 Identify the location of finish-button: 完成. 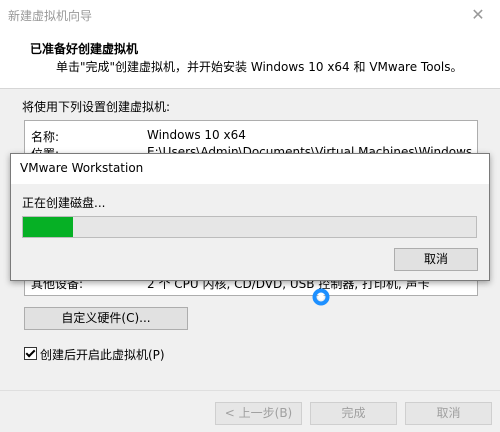
(353, 413).